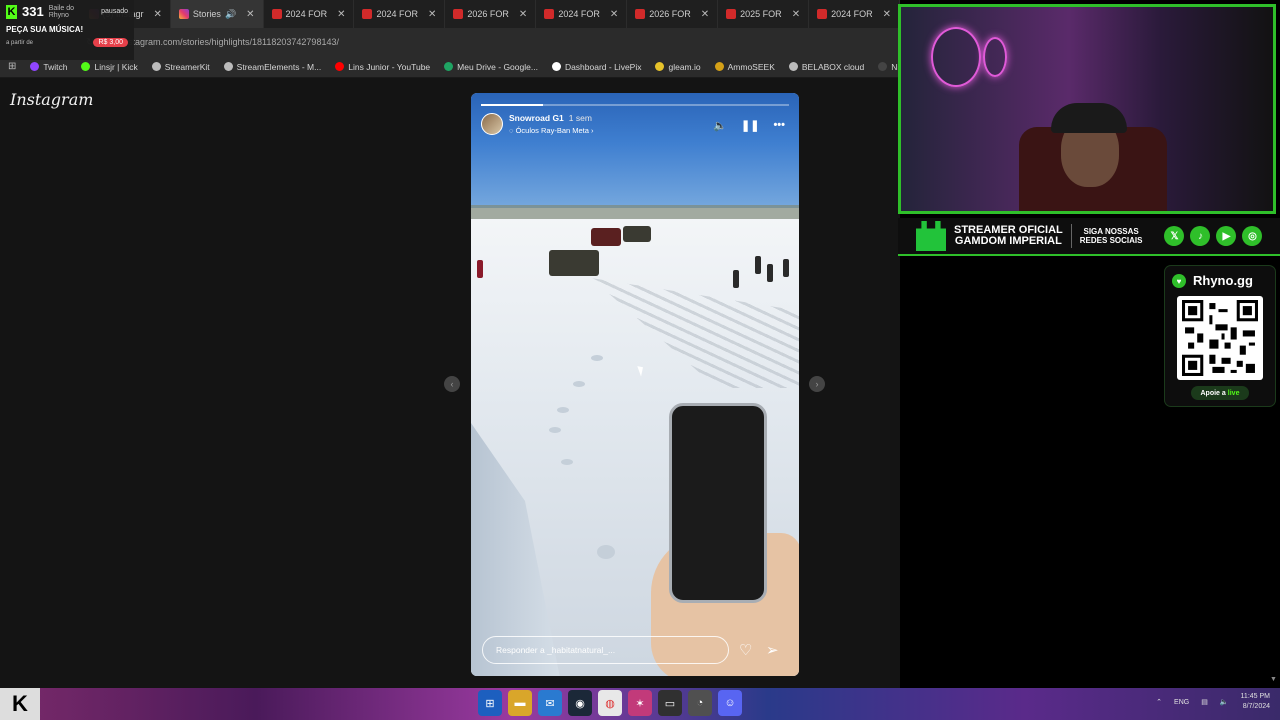 This screenshot has height=720, width=1280. I want to click on clock: 11:45 PM 8/7/2024, so click(1255, 702).